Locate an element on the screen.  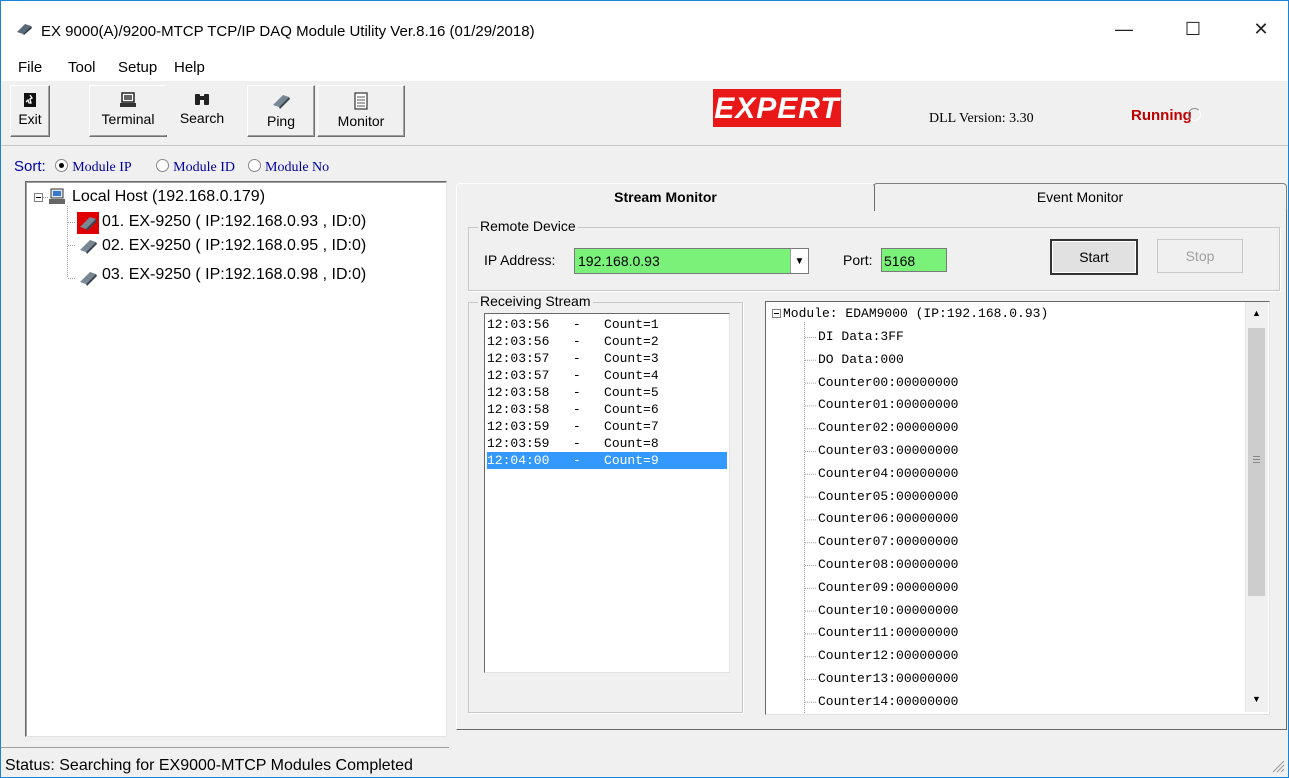
sort-option-module-no-label: Module No is located at coordinates (297, 167).